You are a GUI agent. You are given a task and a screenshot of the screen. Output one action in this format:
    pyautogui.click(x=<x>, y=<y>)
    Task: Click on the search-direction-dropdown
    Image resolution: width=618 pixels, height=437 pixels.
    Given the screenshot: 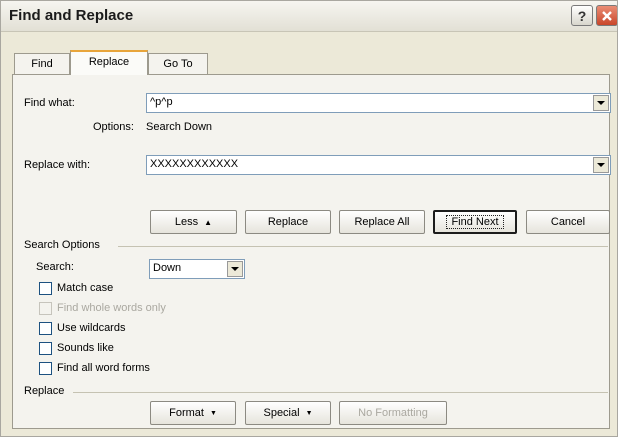 What is the action you would take?
    pyautogui.click(x=235, y=269)
    